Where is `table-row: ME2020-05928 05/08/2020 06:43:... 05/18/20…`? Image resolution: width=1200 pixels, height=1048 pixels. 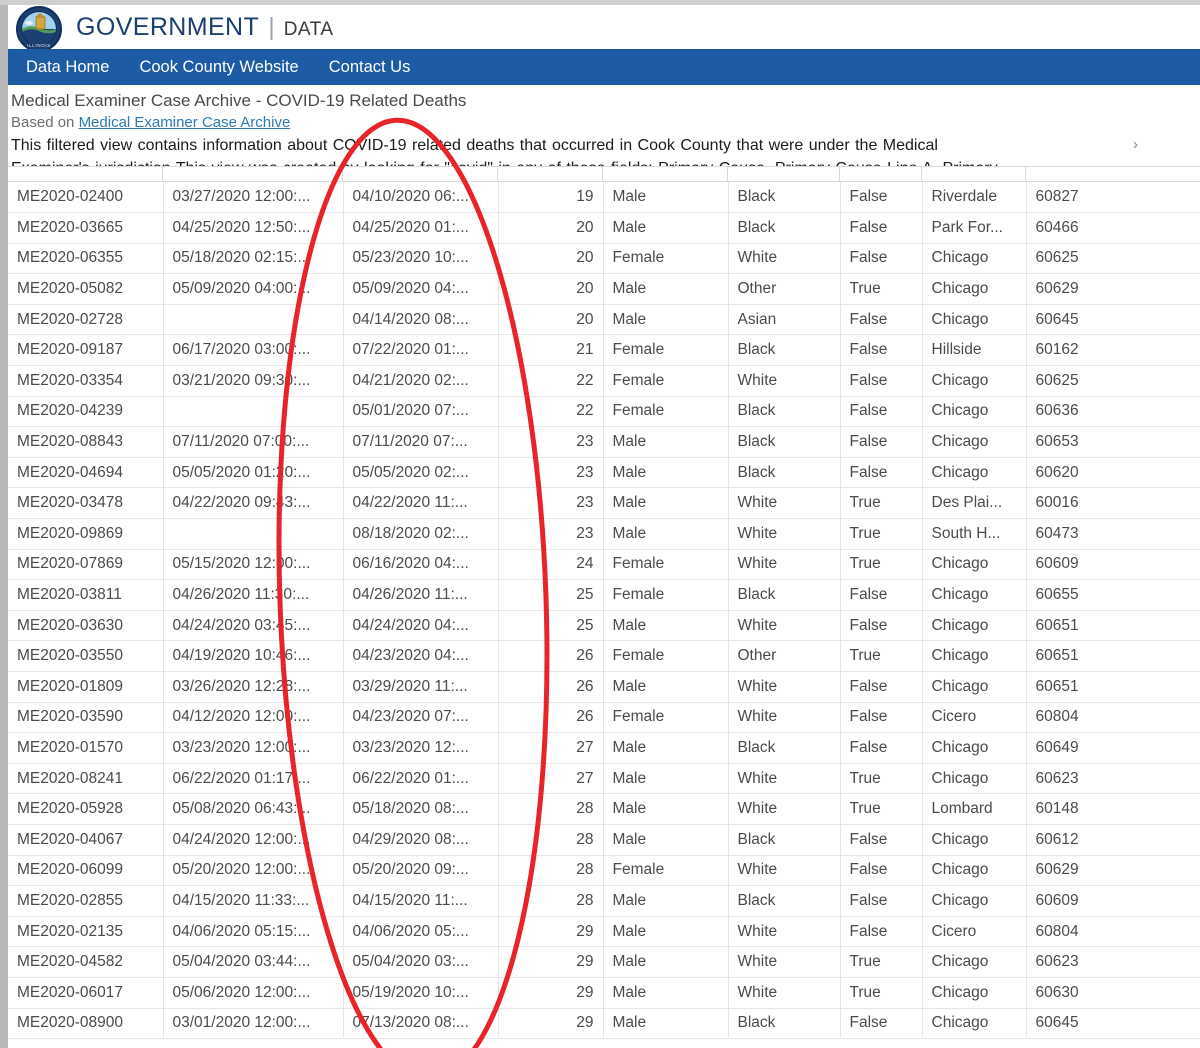
table-row: ME2020-05928 05/08/2020 06:43:... 05/18/20… is located at coordinates (604, 809).